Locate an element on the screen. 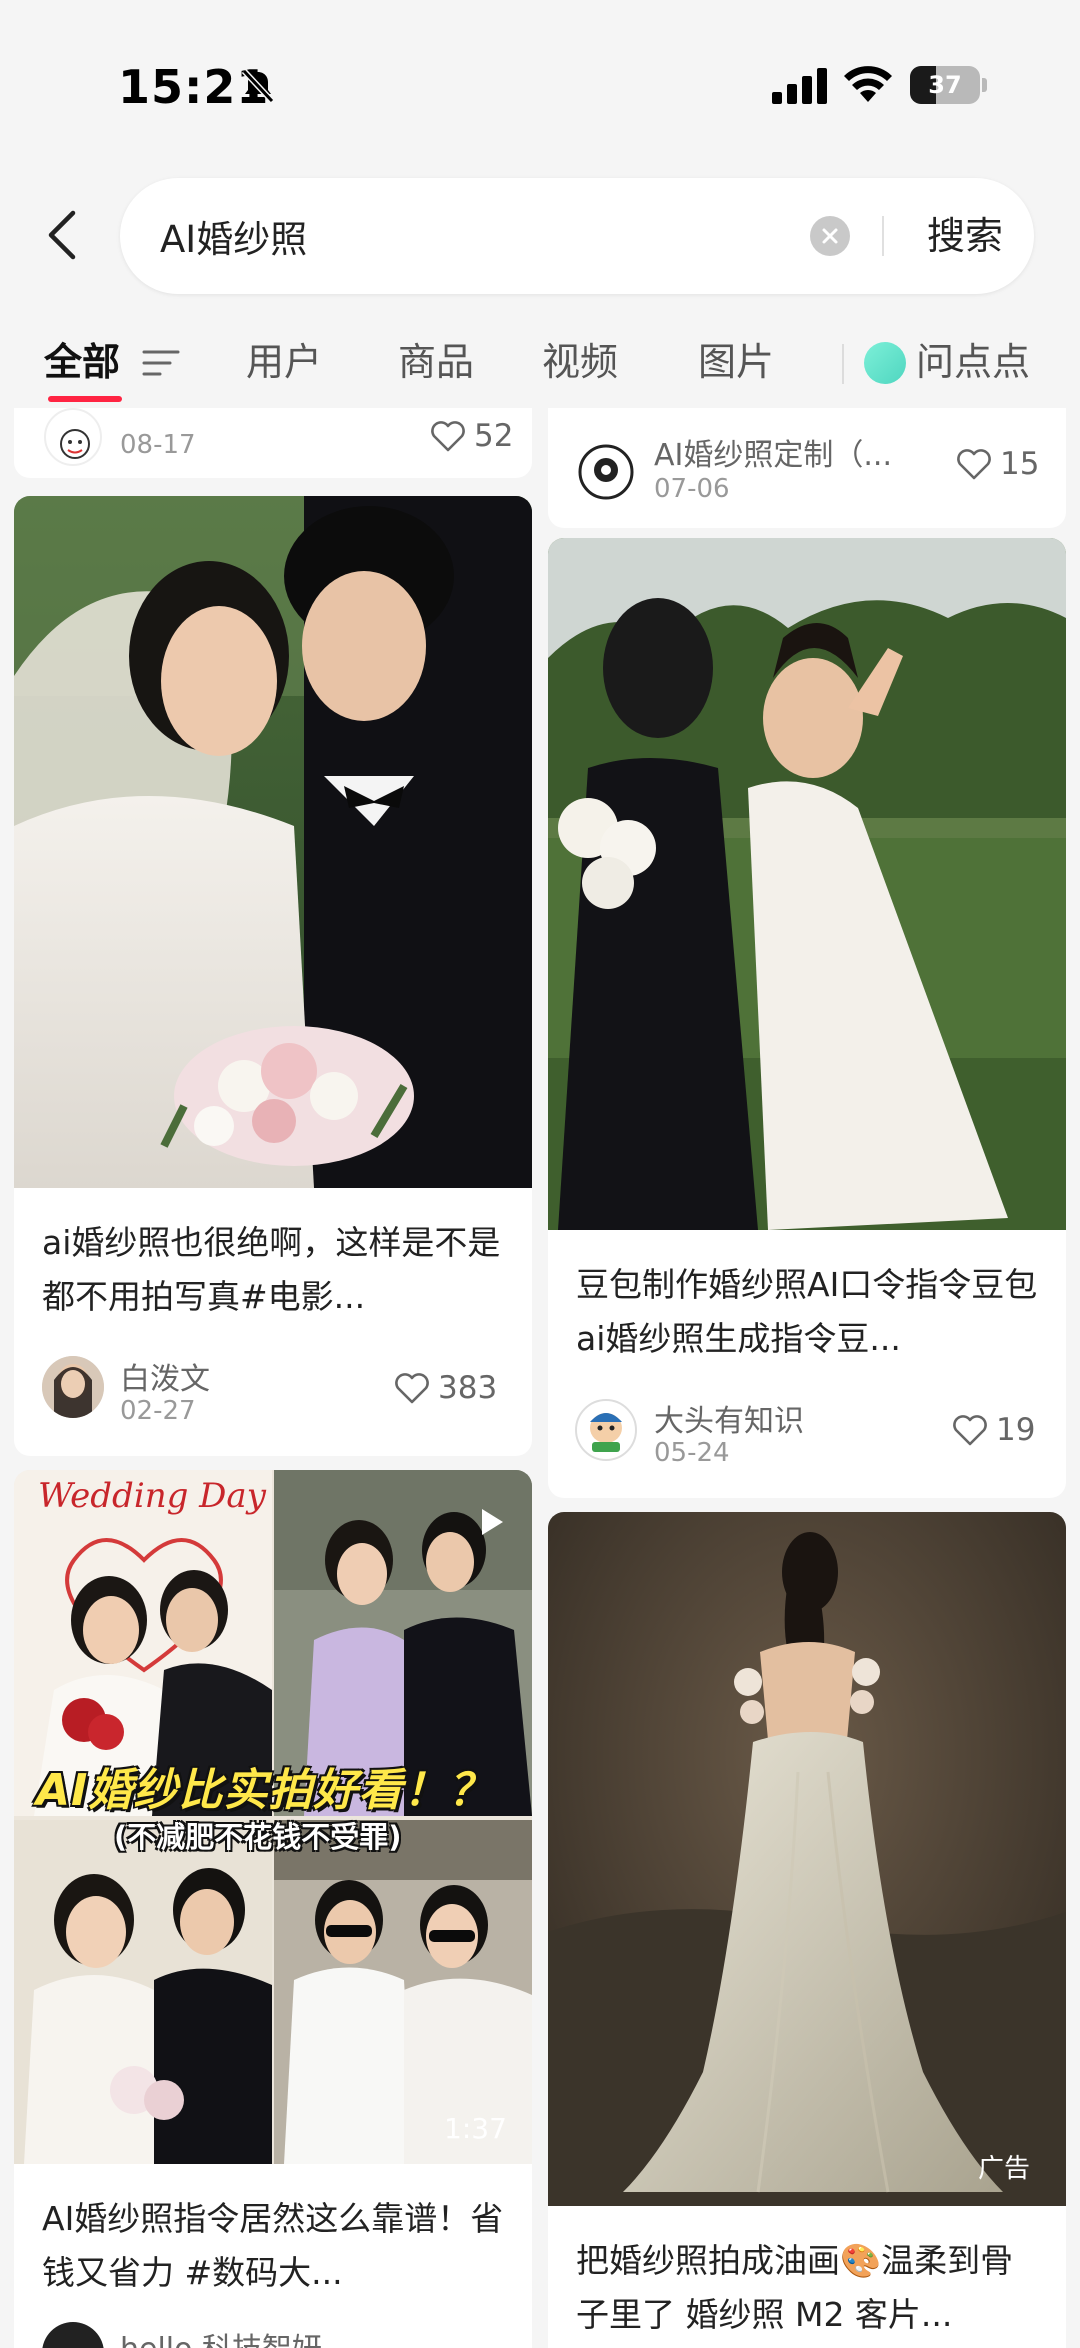  tab-separator is located at coordinates (843, 364).